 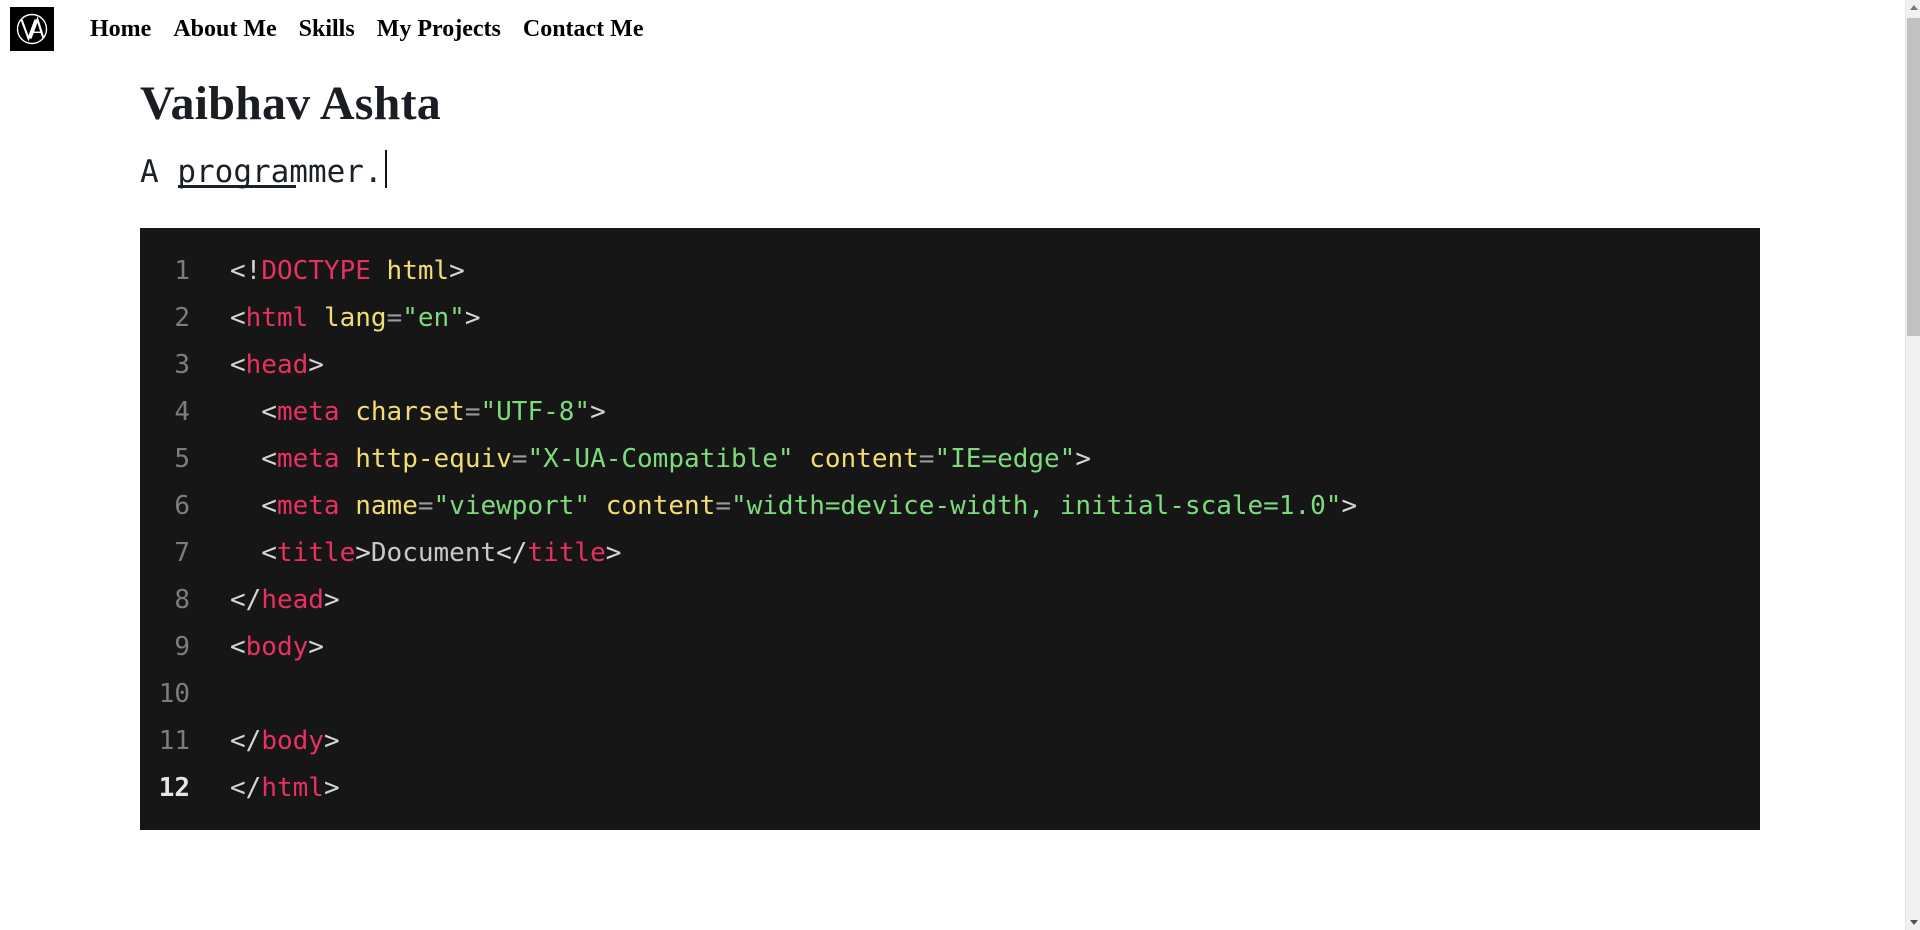 What do you see at coordinates (120, 29) in the screenshot?
I see `nav-link-home: Home` at bounding box center [120, 29].